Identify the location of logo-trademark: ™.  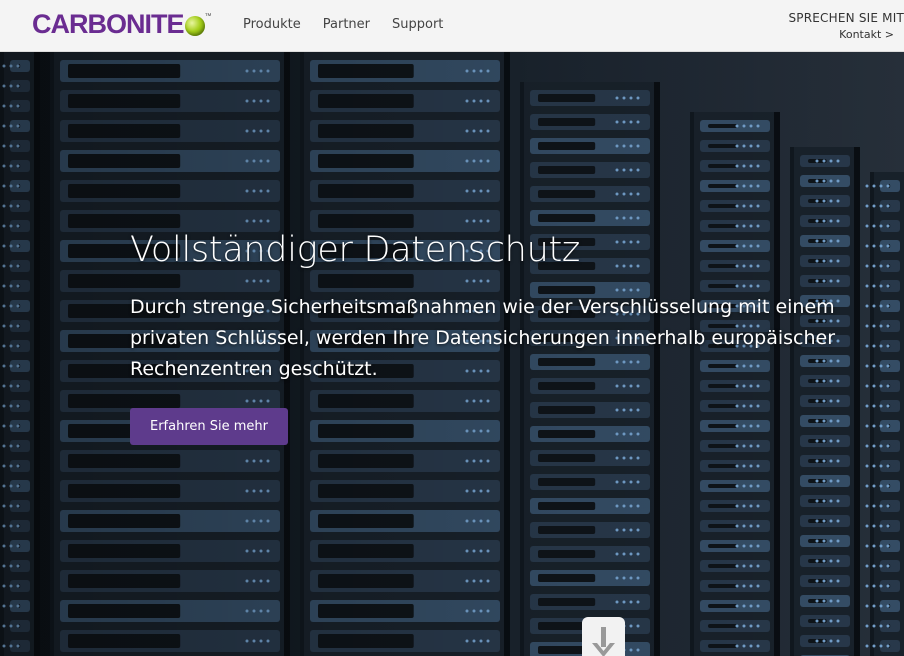
(208, 16).